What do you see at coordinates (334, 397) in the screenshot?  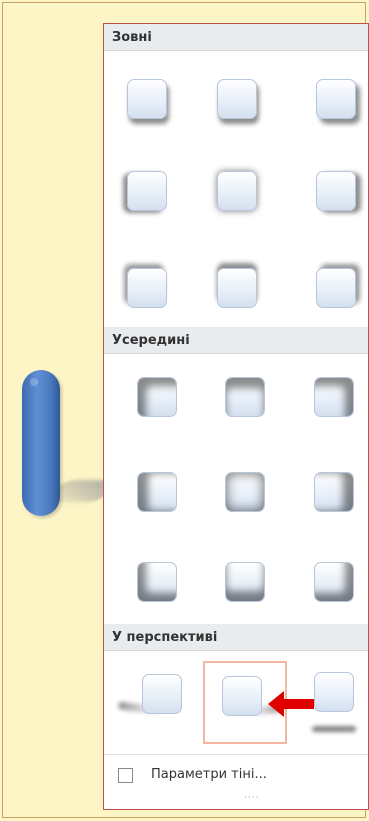 I see `shadow-inner-top-right` at bounding box center [334, 397].